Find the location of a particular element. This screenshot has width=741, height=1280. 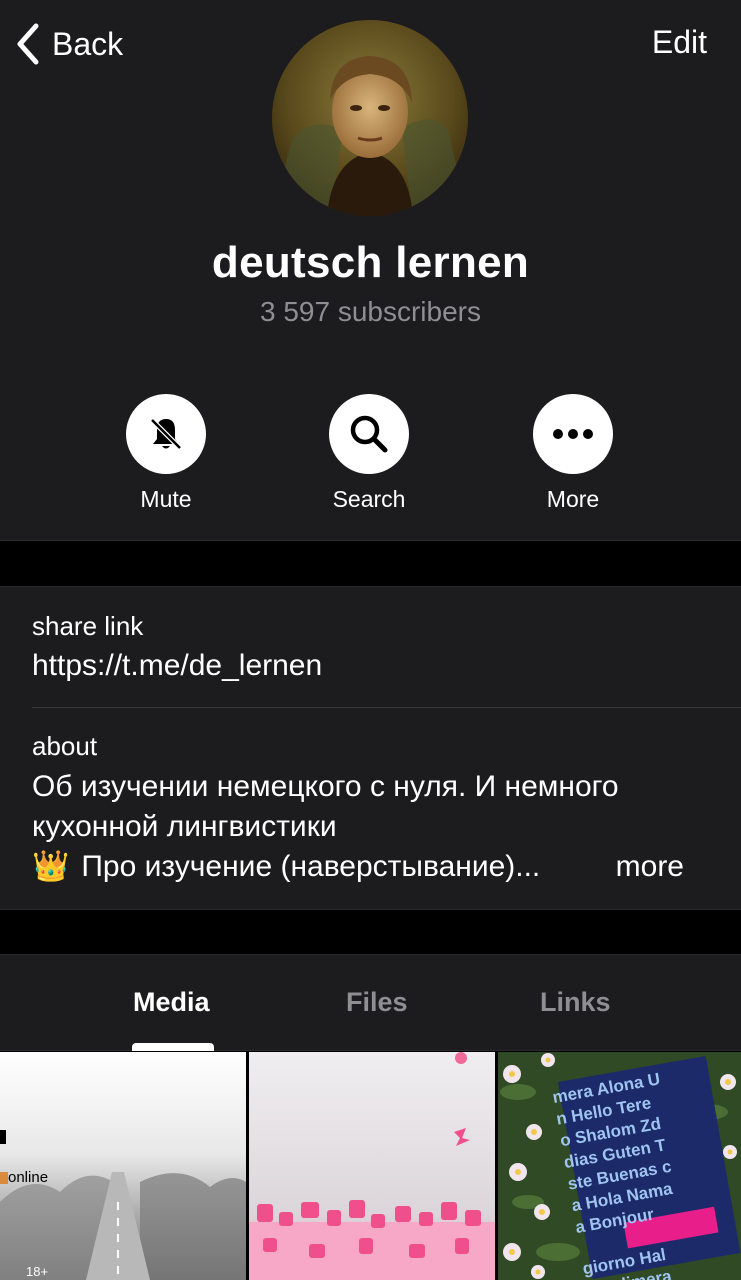

ellipsis-icon is located at coordinates (573, 434).